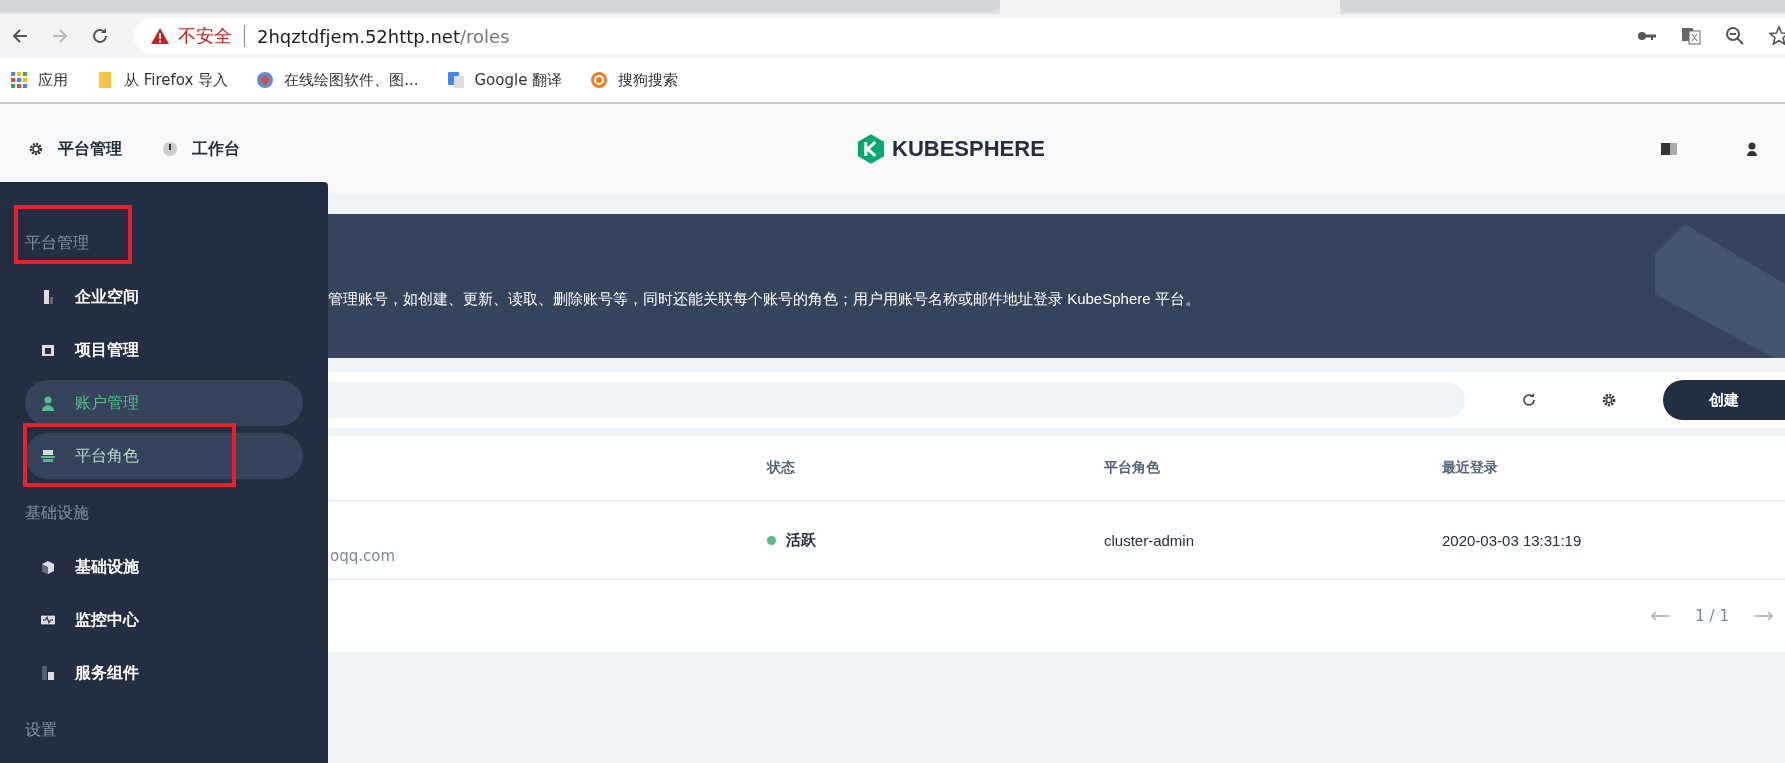  I want to click on building-icon, so click(48, 297).